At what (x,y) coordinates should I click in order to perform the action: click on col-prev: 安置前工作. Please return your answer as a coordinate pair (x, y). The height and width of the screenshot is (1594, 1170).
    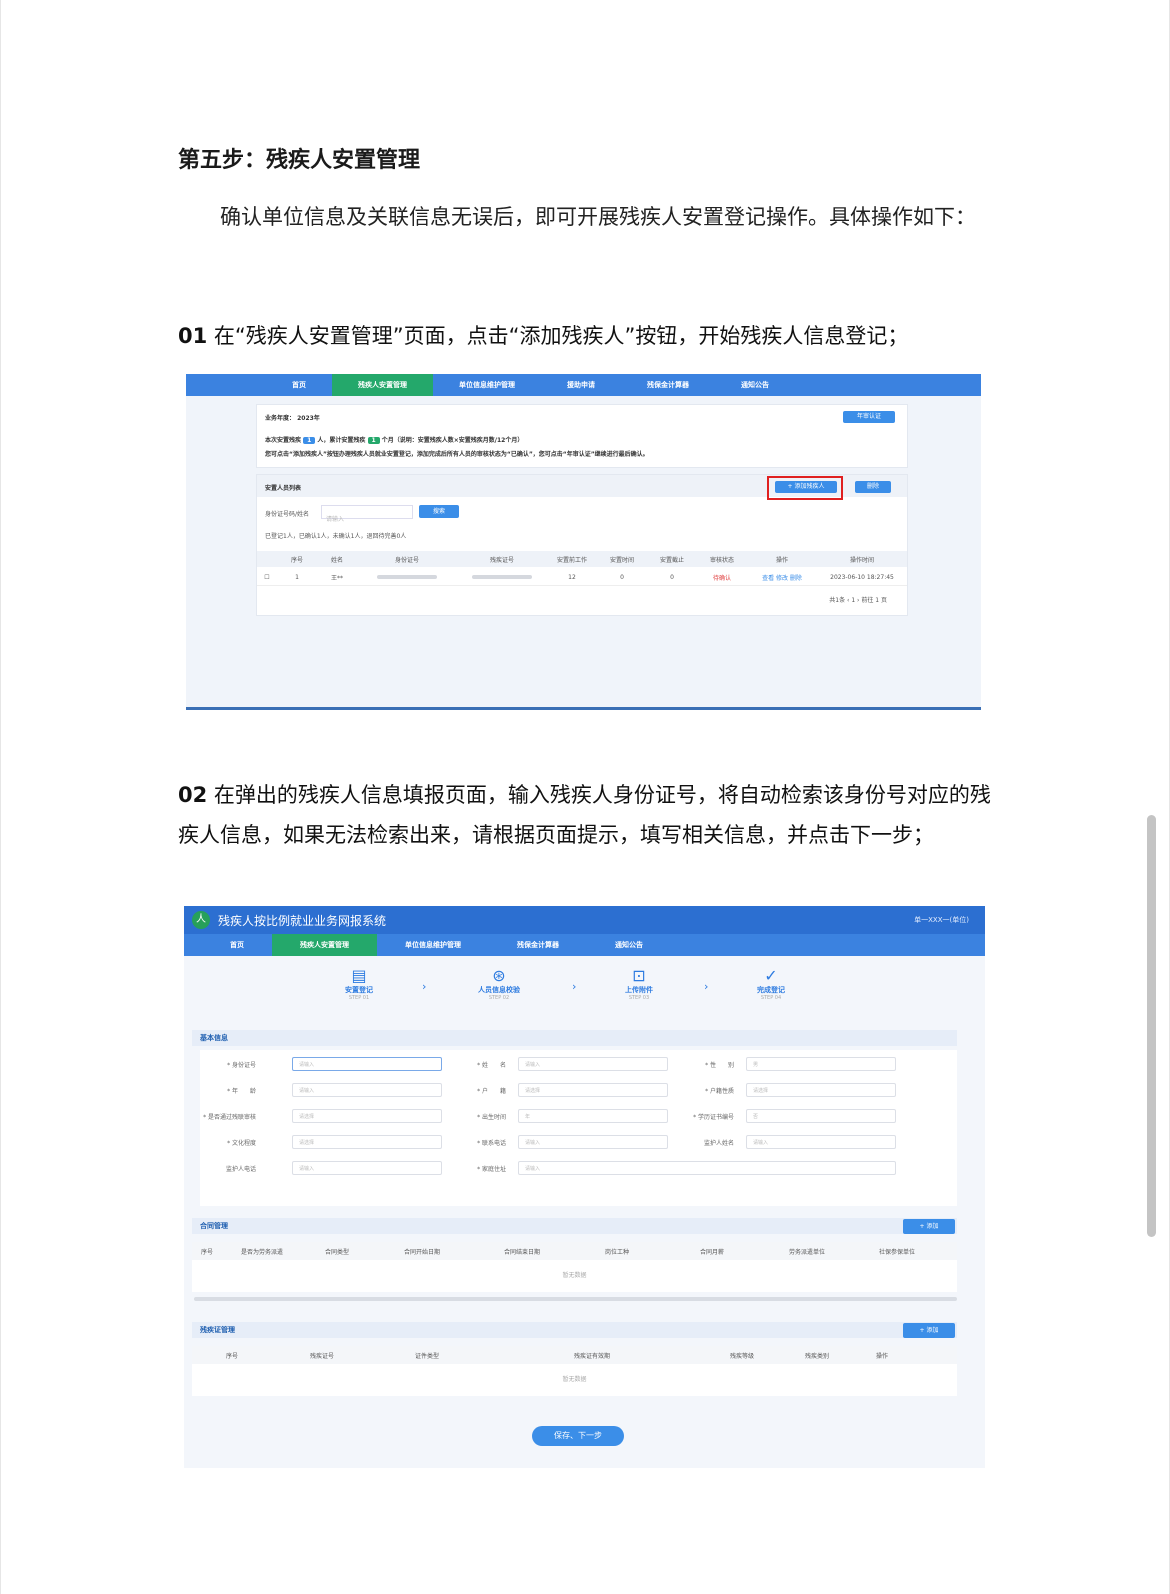
    Looking at the image, I should click on (571, 560).